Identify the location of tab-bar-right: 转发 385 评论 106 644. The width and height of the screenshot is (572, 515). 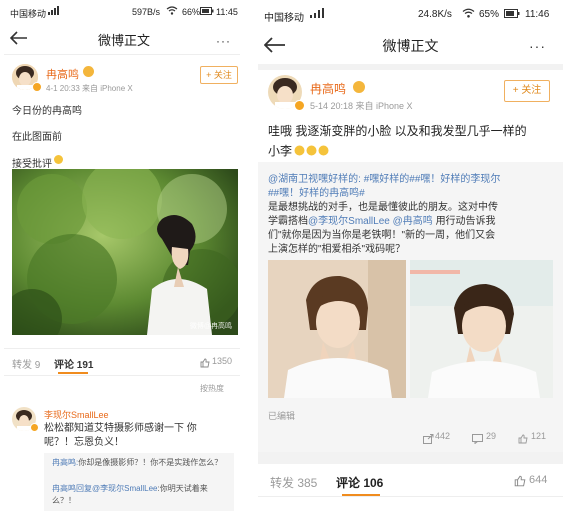
(410, 480).